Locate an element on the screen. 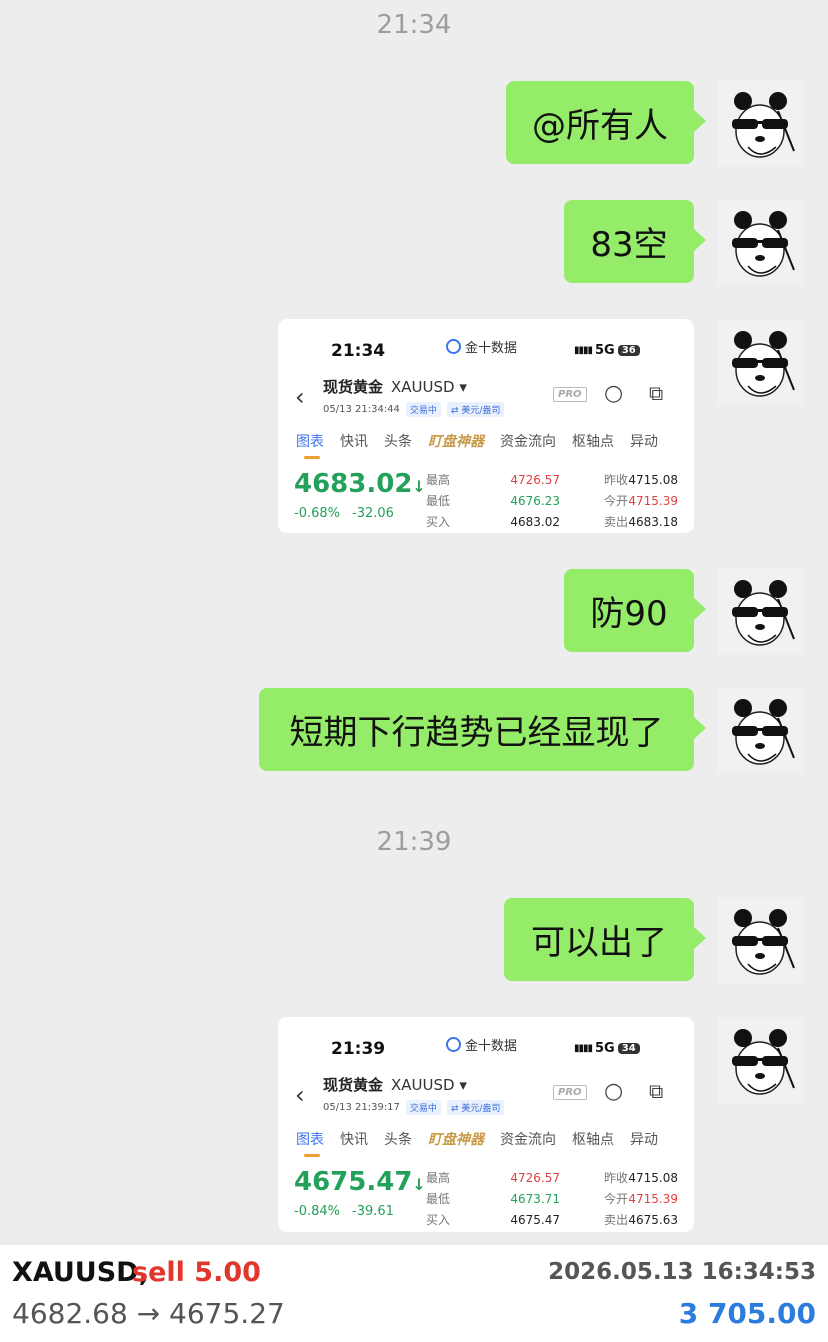 This screenshot has width=828, height=1342. message-text: 83空 is located at coordinates (629, 245).